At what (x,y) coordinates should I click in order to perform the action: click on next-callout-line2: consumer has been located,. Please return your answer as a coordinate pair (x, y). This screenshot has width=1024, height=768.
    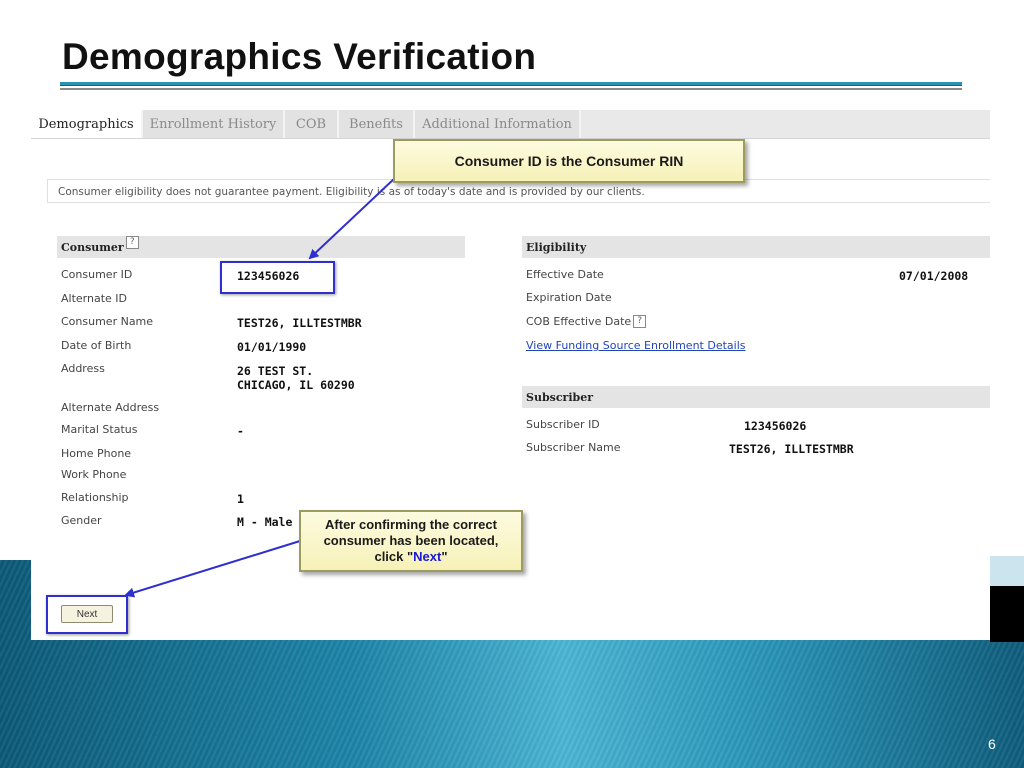
    Looking at the image, I should click on (411, 540).